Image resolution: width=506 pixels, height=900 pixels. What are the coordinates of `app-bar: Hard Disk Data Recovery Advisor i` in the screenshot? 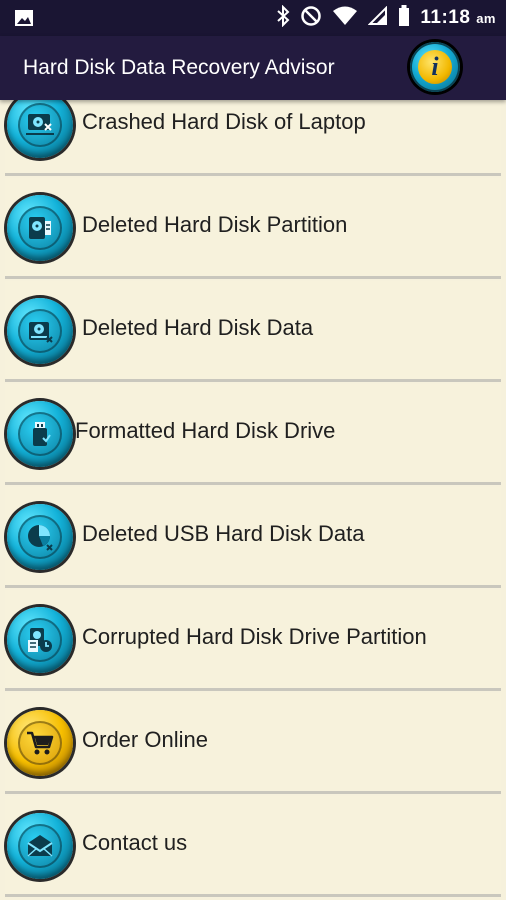 It's located at (253, 68).